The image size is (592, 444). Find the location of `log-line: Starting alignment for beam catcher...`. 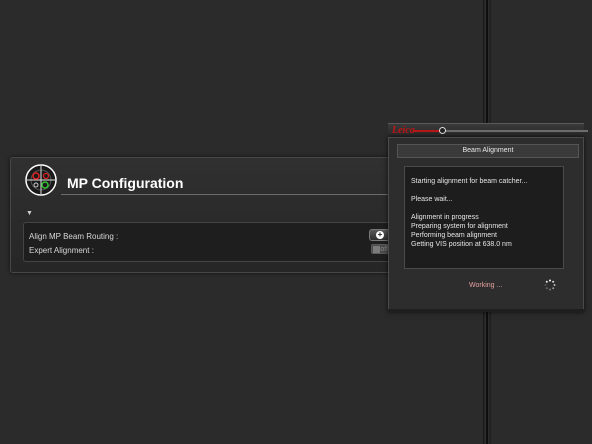

log-line: Starting alignment for beam catcher... is located at coordinates (469, 181).